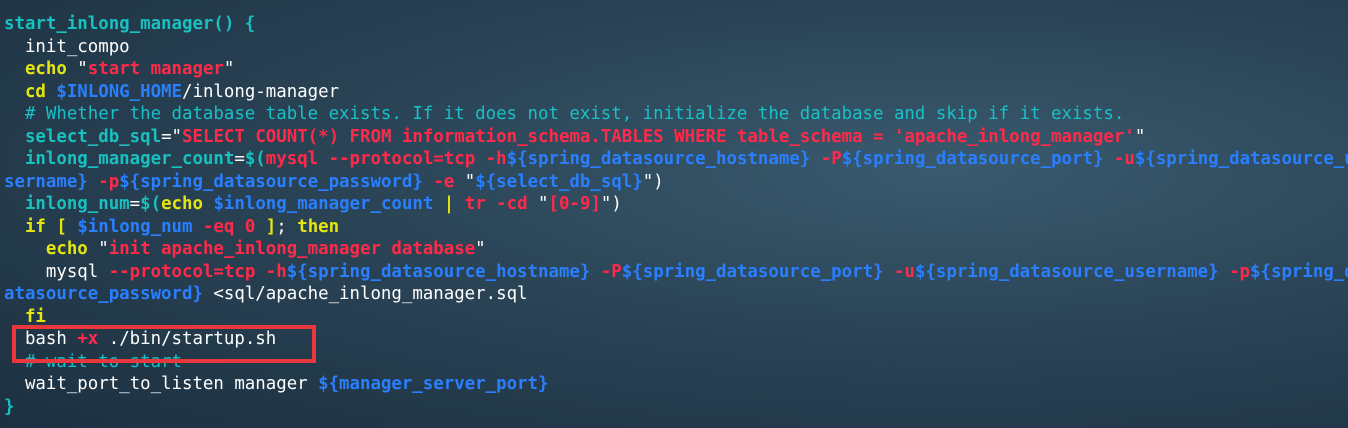  What do you see at coordinates (433, 384) in the screenshot?
I see `code-token: ${manager_server_port}` at bounding box center [433, 384].